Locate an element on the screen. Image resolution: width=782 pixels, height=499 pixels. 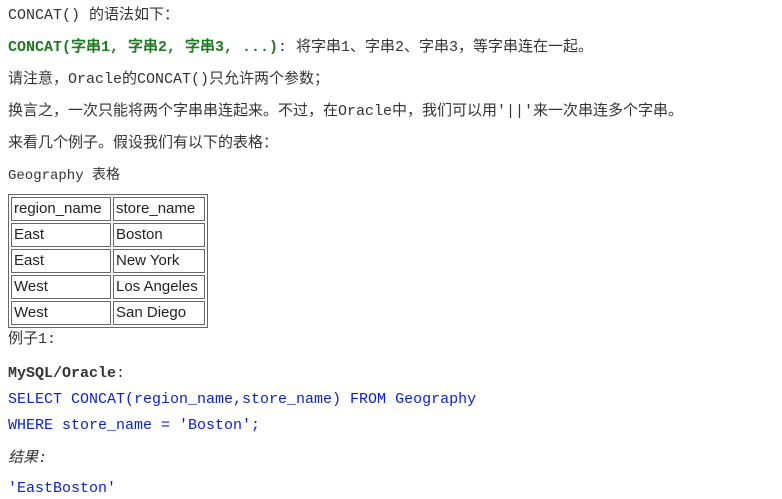
example-1-label: 例子1: is located at coordinates (32, 339).